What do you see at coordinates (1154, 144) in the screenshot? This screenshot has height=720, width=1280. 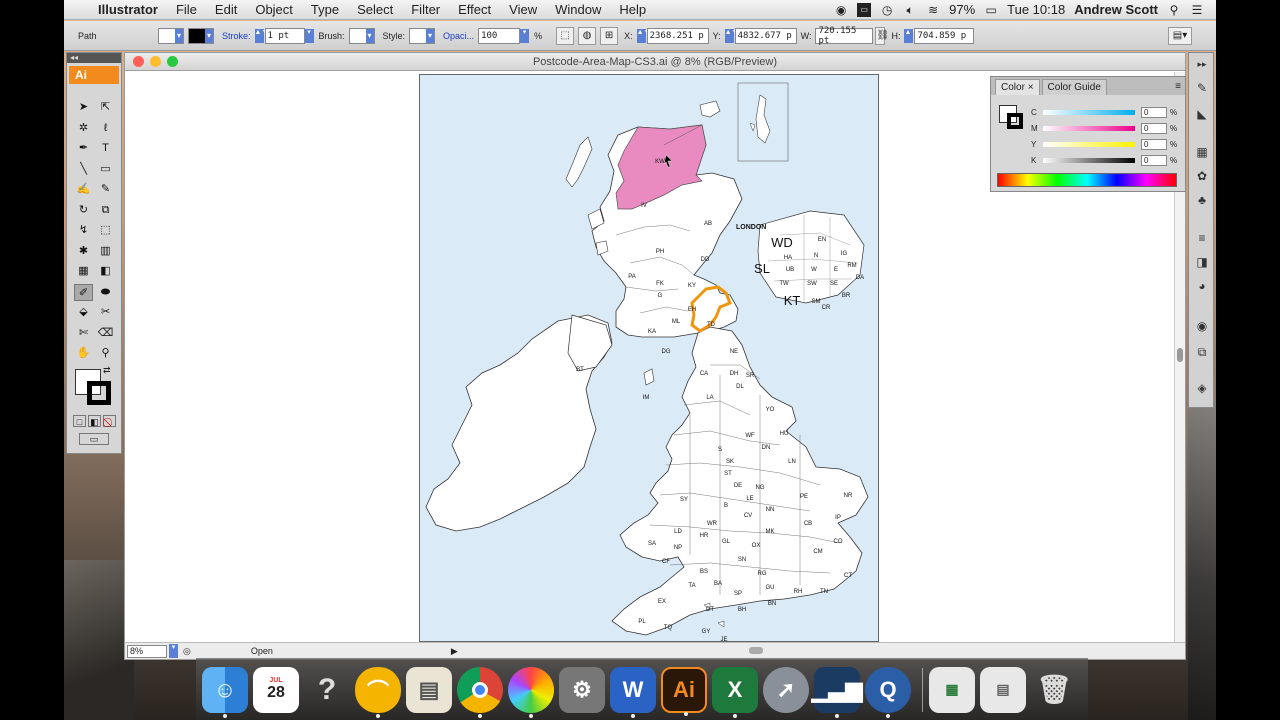 I see `yellow-field: 0` at bounding box center [1154, 144].